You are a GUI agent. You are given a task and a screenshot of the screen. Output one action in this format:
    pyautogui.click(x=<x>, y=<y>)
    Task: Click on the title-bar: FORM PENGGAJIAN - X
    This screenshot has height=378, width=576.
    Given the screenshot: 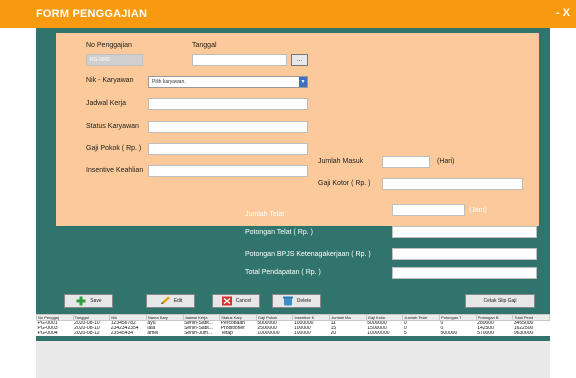 What is the action you would take?
    pyautogui.click(x=288, y=14)
    